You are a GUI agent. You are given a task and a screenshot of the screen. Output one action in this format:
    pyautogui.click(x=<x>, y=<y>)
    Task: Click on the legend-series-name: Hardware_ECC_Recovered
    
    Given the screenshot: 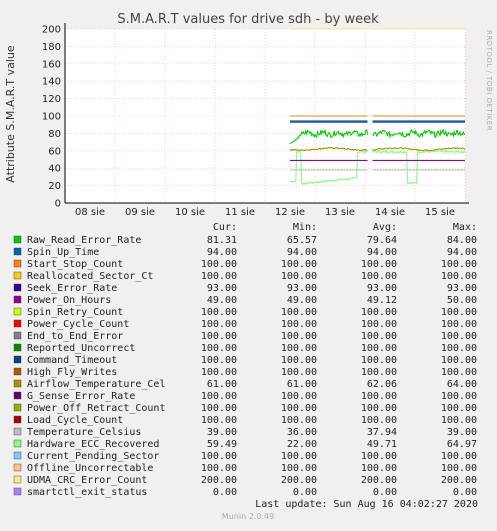 What is the action you would take?
    pyautogui.click(x=93, y=444)
    